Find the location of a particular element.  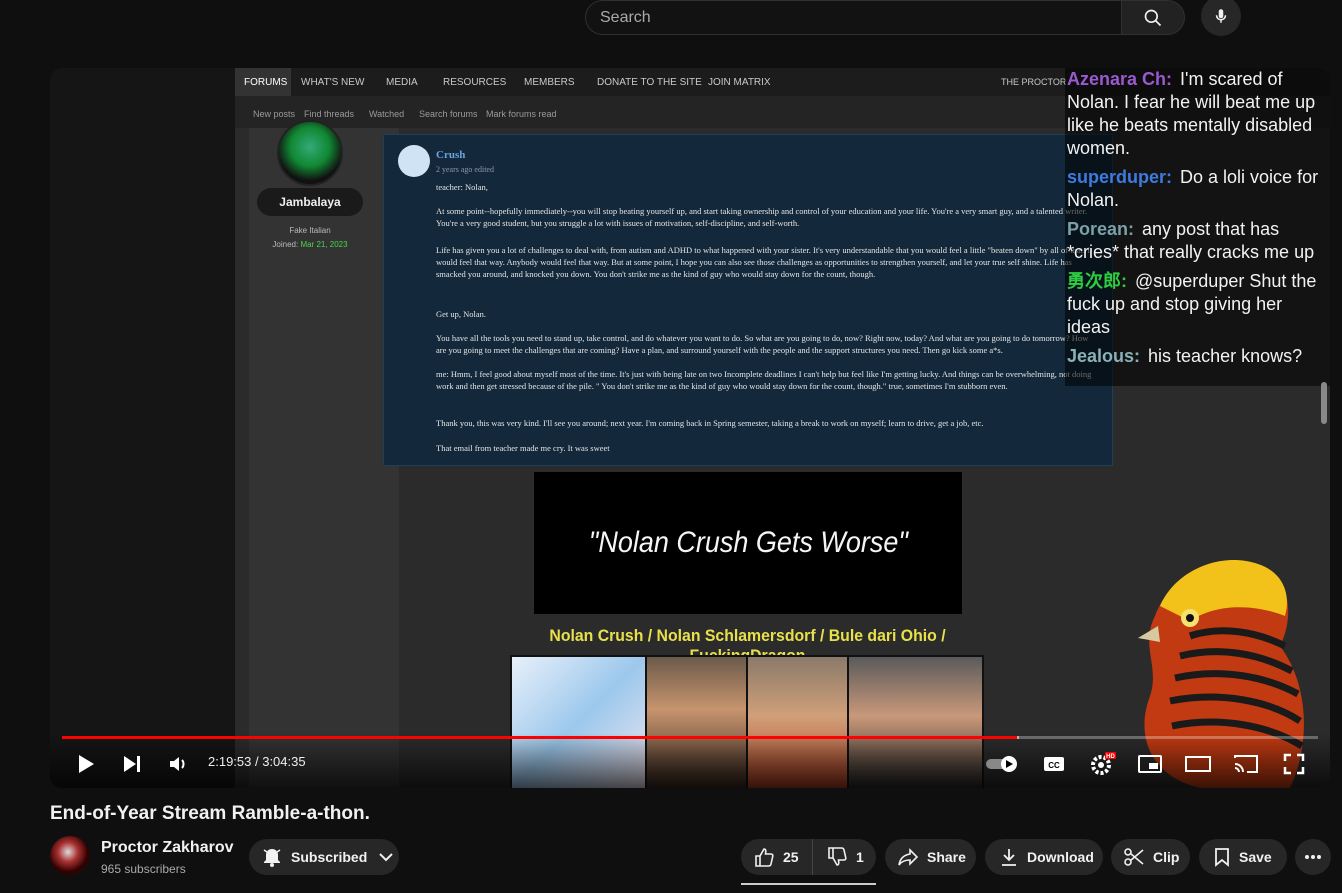

more-horizontal-icon is located at coordinates (1313, 857).